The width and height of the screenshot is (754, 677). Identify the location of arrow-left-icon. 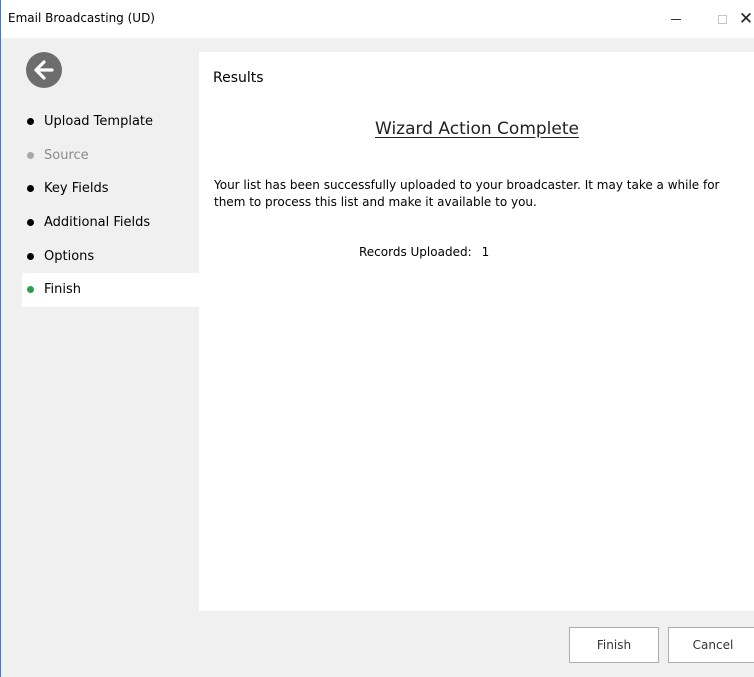
(44, 70).